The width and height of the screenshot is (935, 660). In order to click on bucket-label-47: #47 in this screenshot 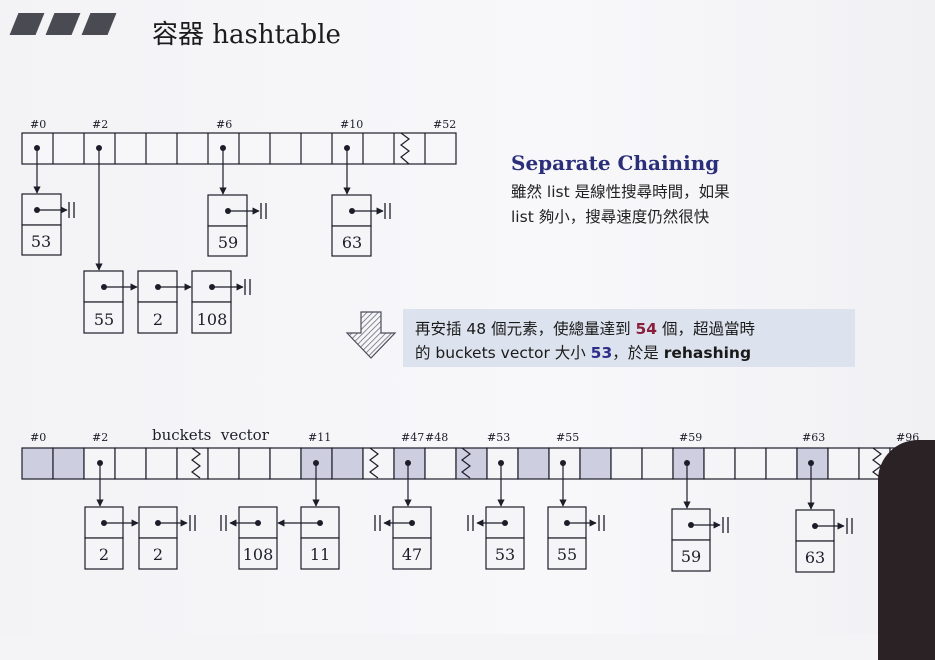, I will do `click(412, 437)`.